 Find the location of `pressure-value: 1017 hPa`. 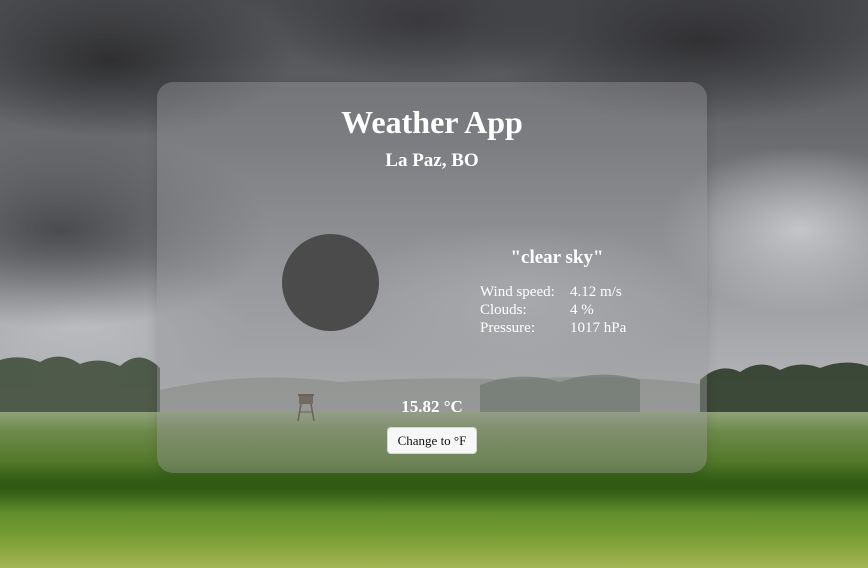

pressure-value: 1017 hPa is located at coordinates (598, 328).